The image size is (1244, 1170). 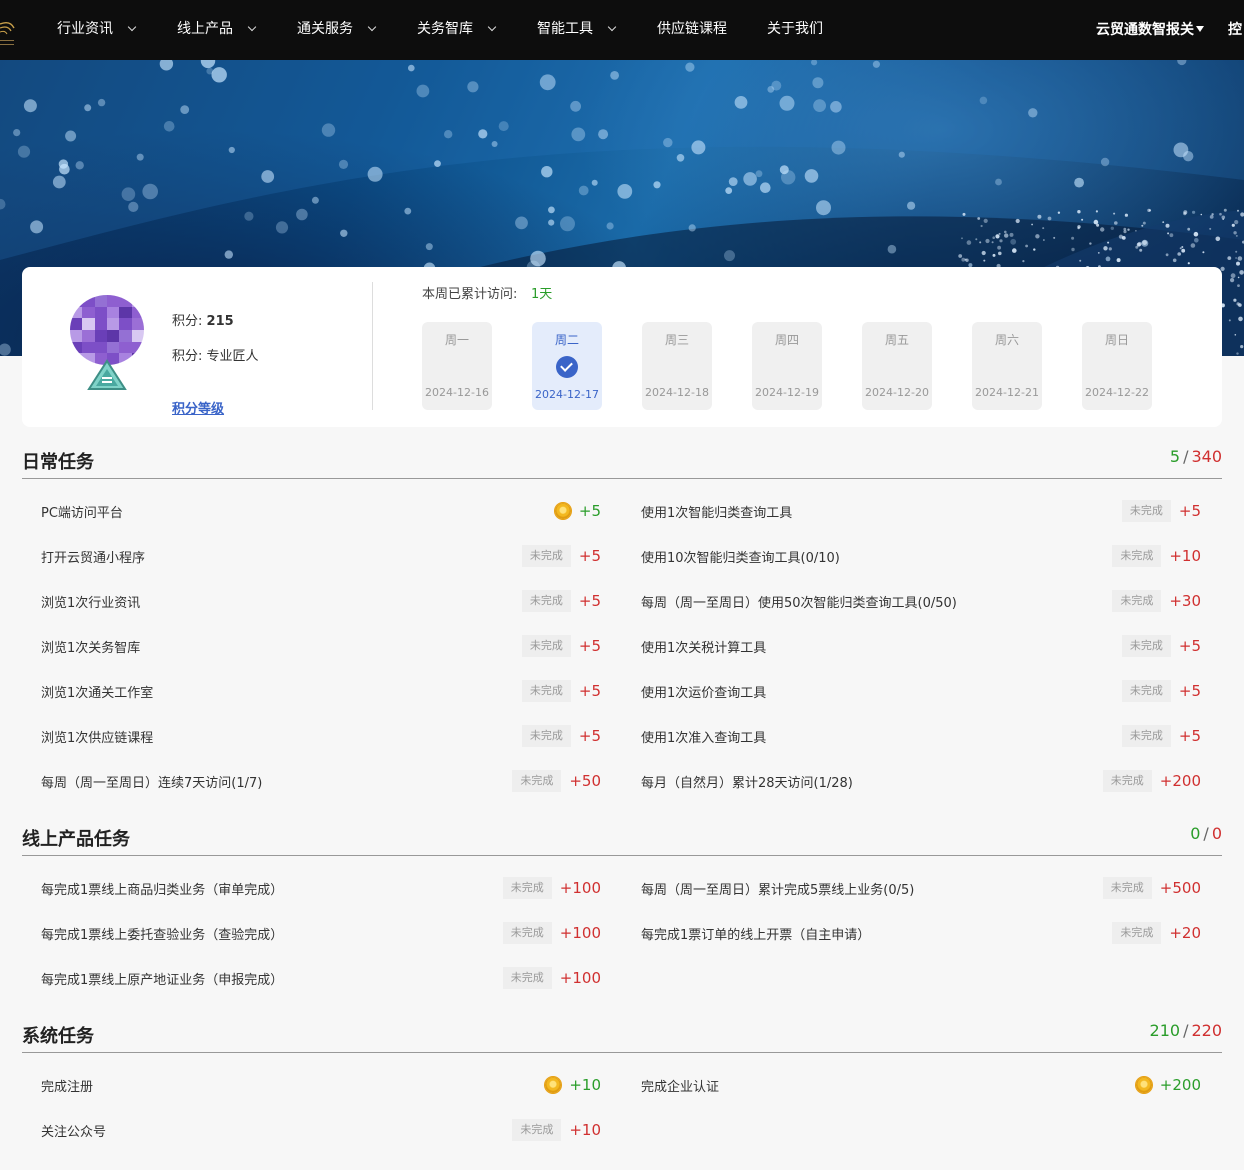 I want to click on divider, so click(x=372, y=346).